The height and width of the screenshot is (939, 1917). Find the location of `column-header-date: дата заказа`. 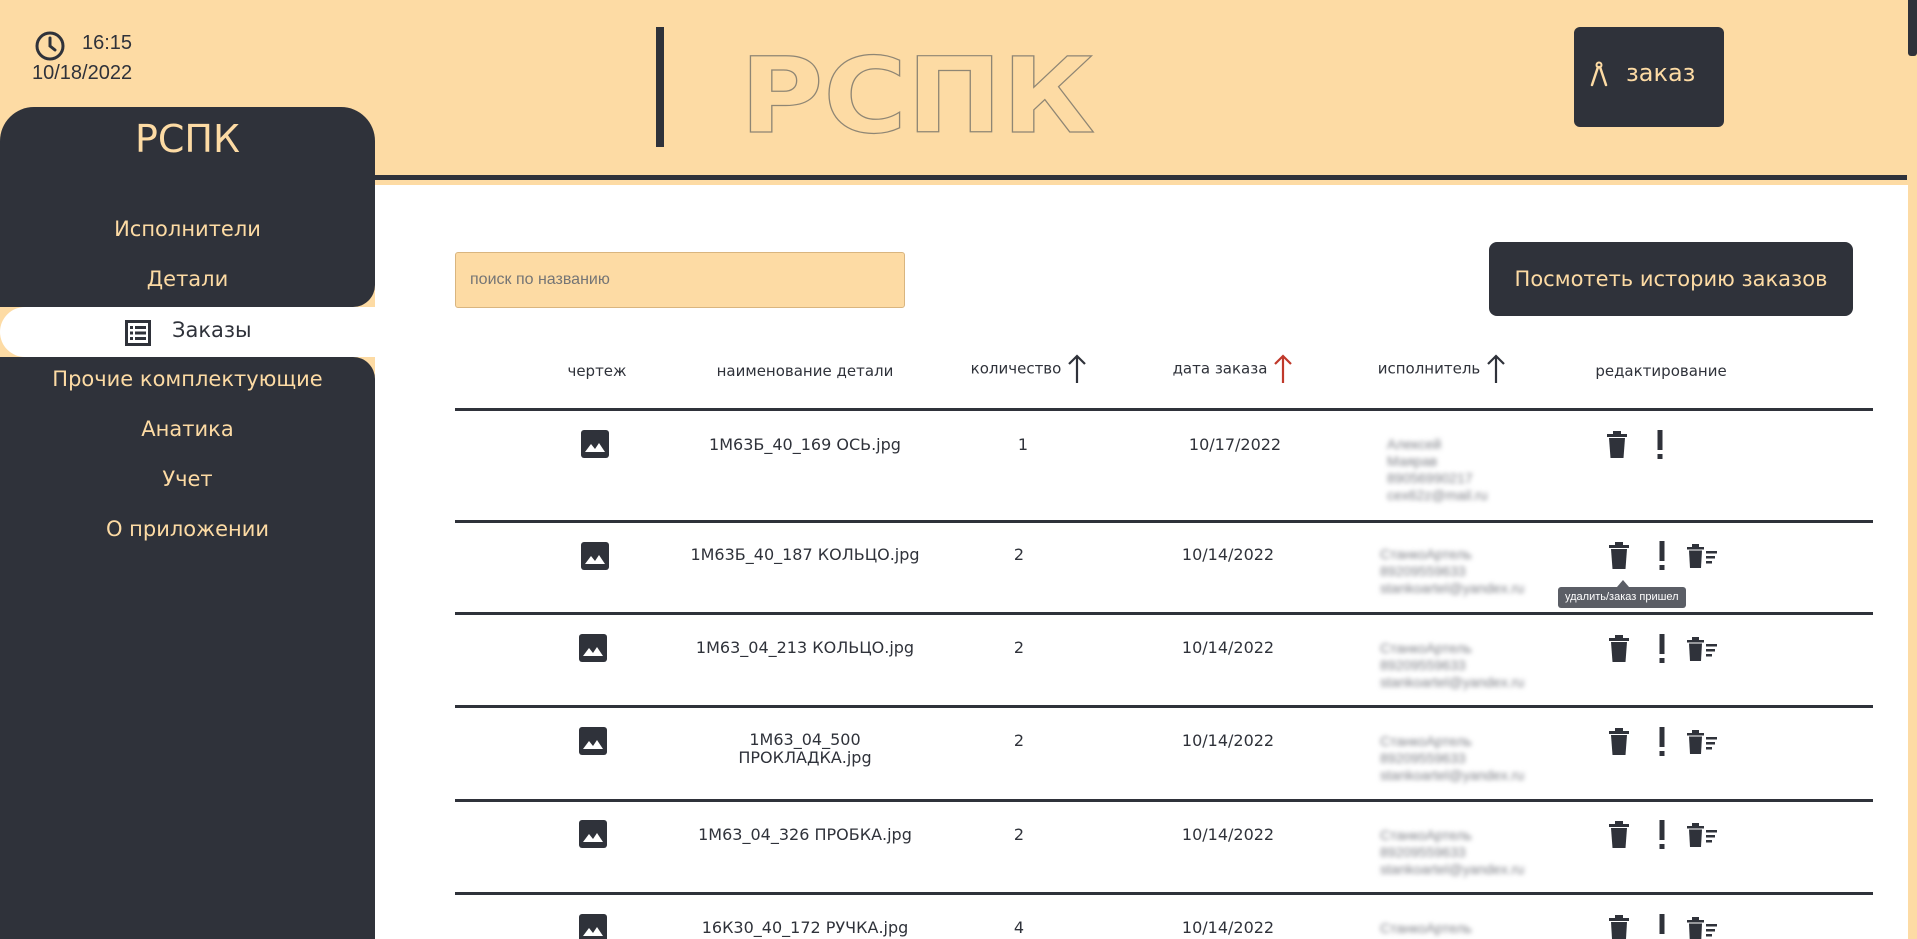

column-header-date: дата заказа is located at coordinates (1233, 369).